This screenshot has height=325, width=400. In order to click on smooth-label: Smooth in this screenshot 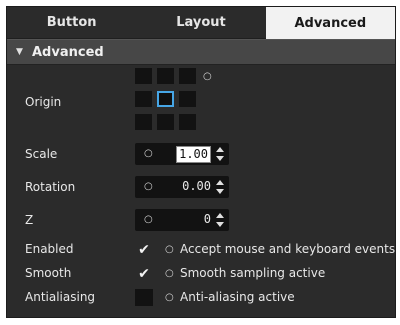, I will do `click(48, 273)`.